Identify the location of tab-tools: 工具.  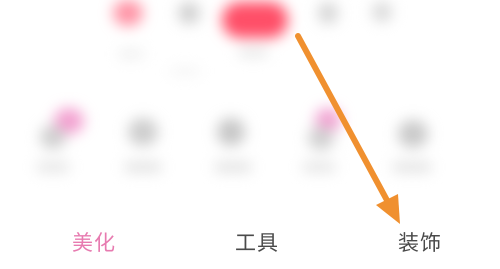
(257, 242).